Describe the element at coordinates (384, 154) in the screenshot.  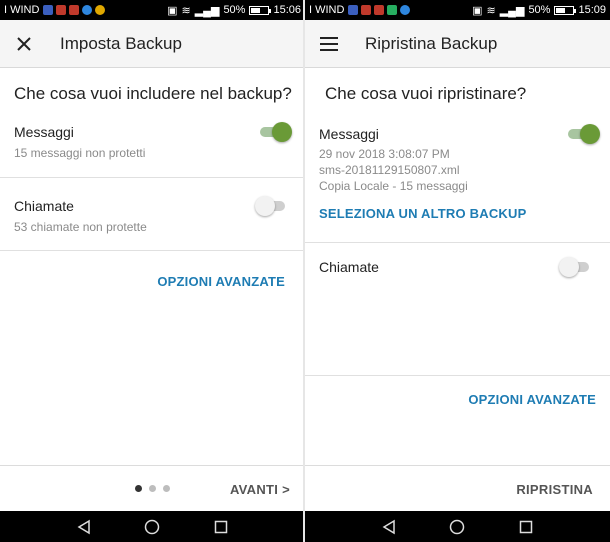
I see `backup-date: 29 nov 2018 3:08:07 PM` at that location.